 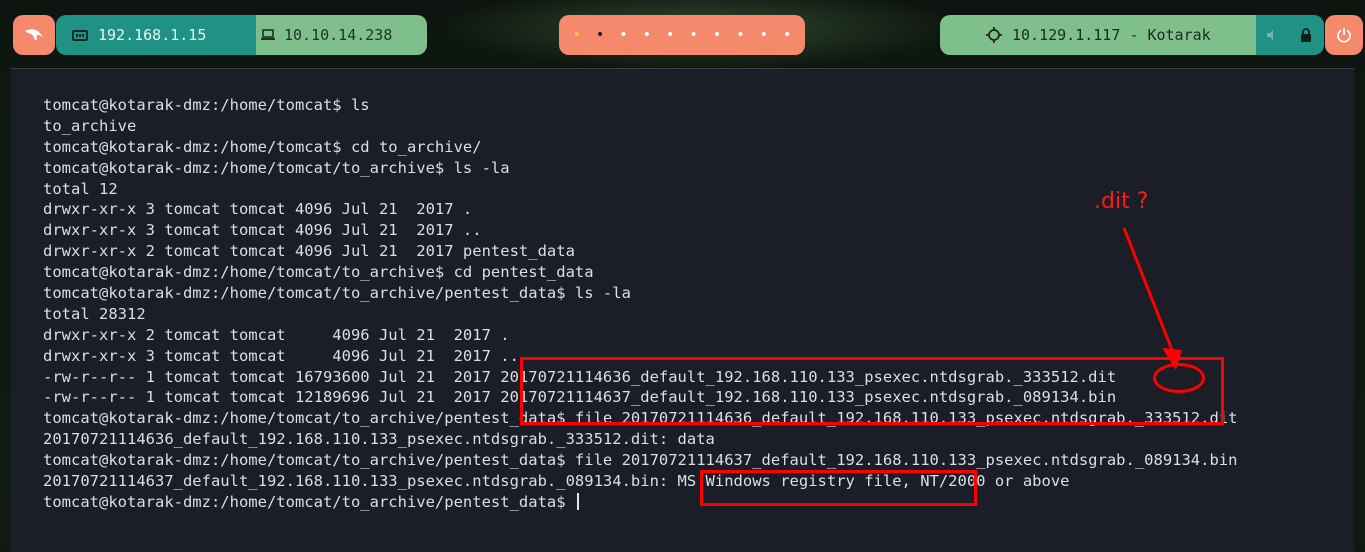 I want to click on volume-button, so click(x=1272, y=35).